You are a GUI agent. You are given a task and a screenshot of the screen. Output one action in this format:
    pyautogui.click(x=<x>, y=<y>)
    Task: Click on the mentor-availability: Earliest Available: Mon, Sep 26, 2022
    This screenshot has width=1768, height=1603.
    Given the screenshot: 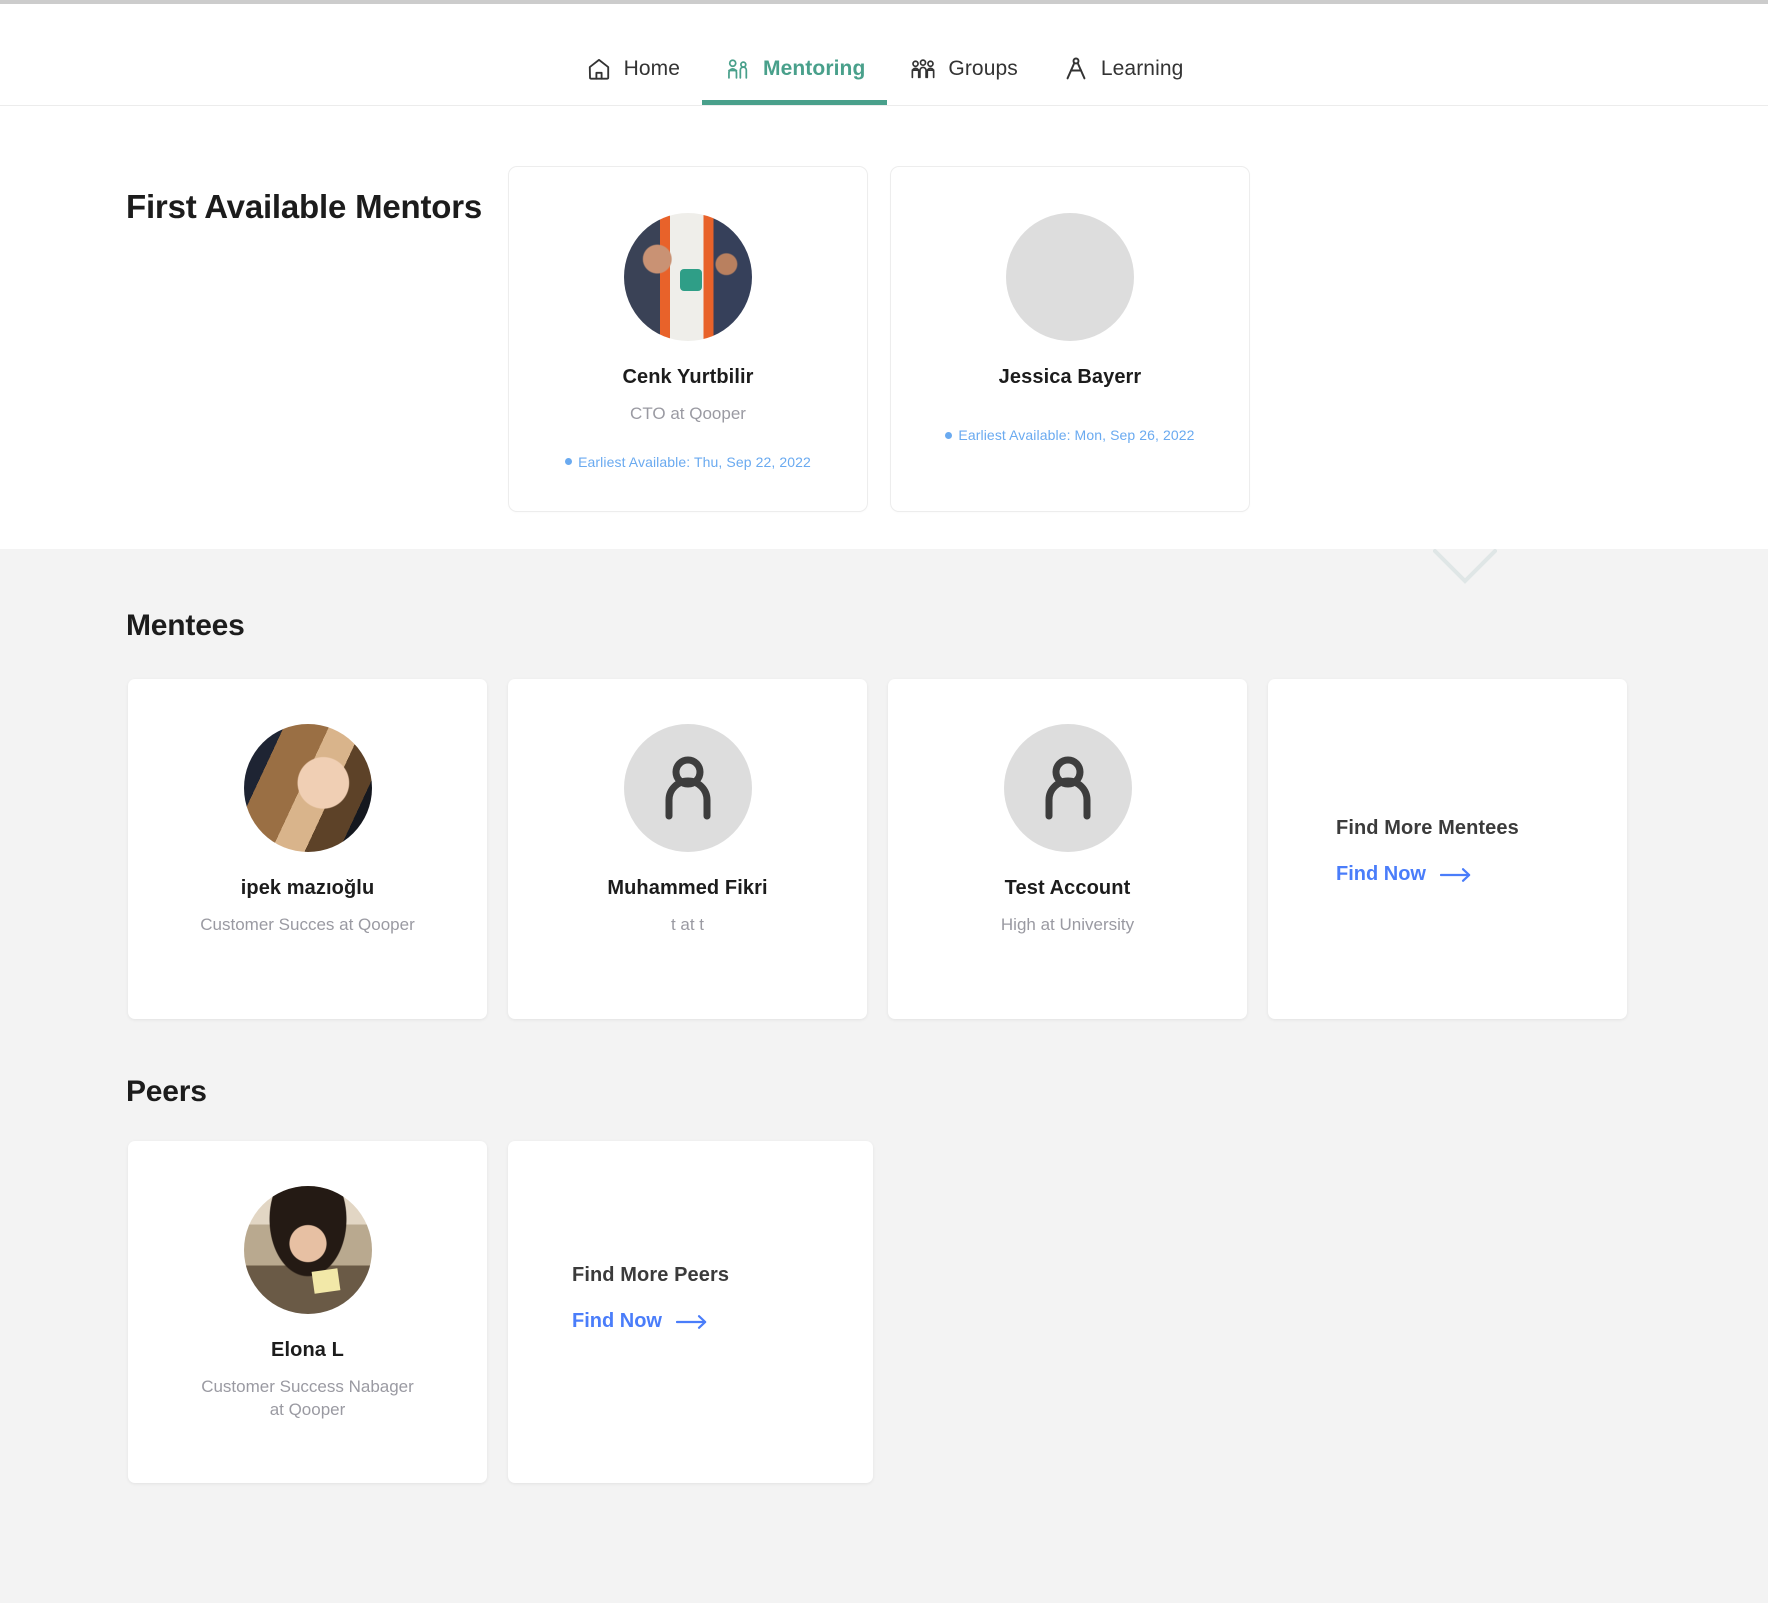 What is the action you would take?
    pyautogui.click(x=1069, y=435)
    